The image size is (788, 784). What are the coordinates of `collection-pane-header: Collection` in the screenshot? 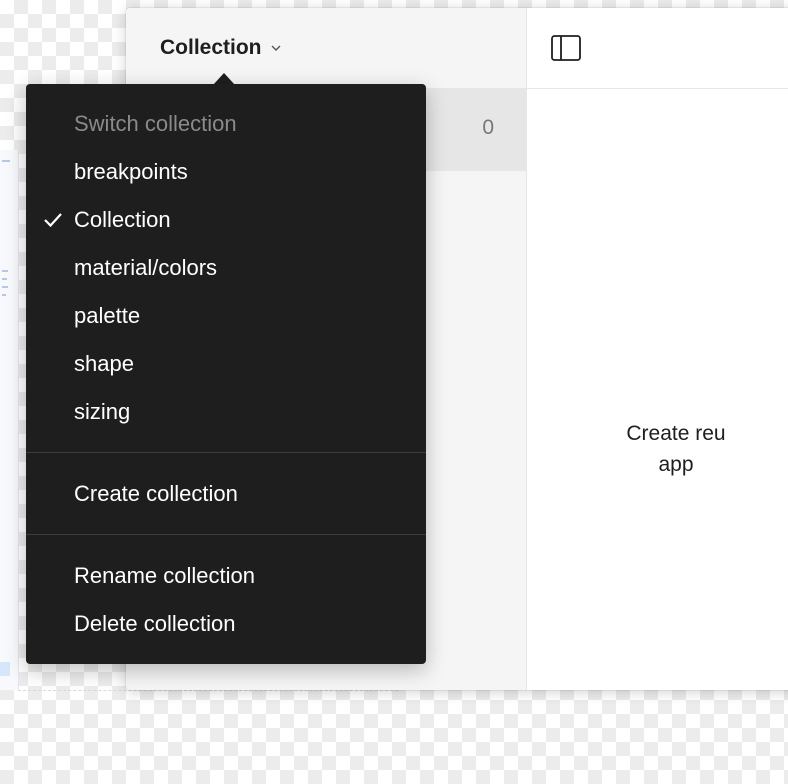 It's located at (326, 48).